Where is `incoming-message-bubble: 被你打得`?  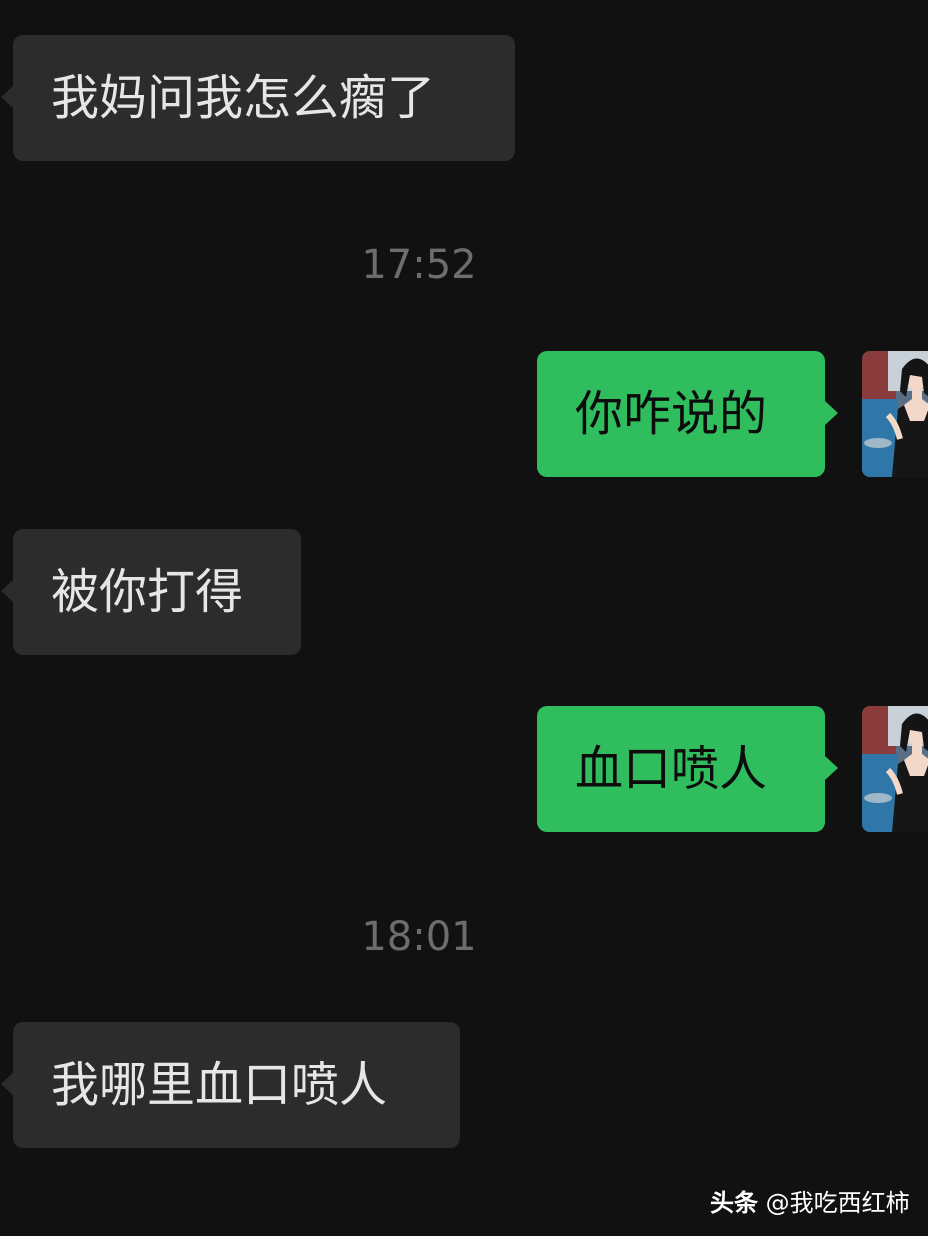 incoming-message-bubble: 被你打得 is located at coordinates (151, 592).